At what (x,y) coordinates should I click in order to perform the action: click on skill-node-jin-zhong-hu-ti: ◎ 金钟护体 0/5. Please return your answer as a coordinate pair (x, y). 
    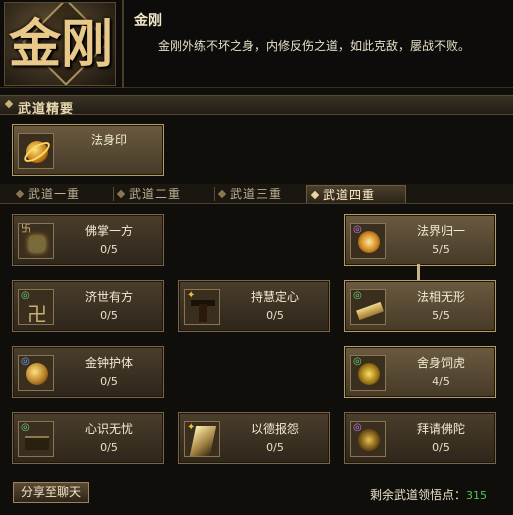
    Looking at the image, I should click on (88, 372).